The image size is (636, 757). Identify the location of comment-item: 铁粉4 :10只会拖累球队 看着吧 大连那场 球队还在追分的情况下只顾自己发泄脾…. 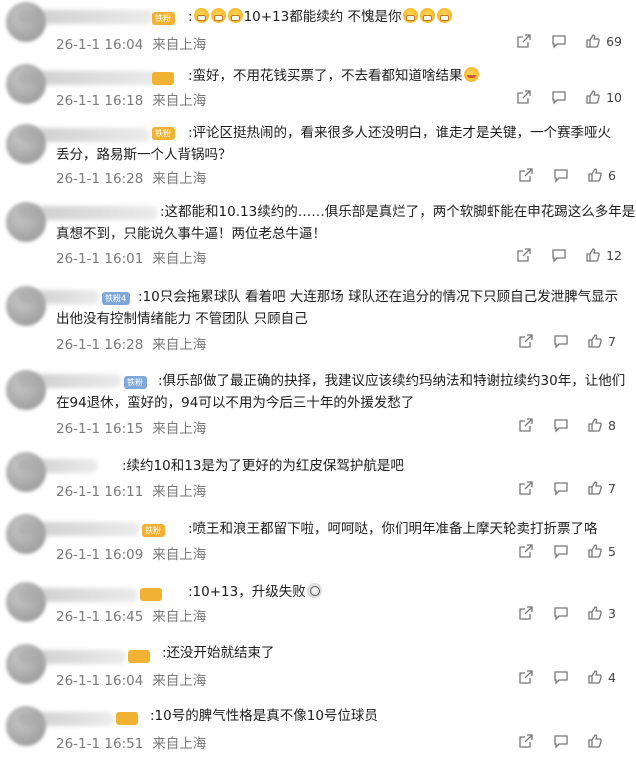
(318, 324).